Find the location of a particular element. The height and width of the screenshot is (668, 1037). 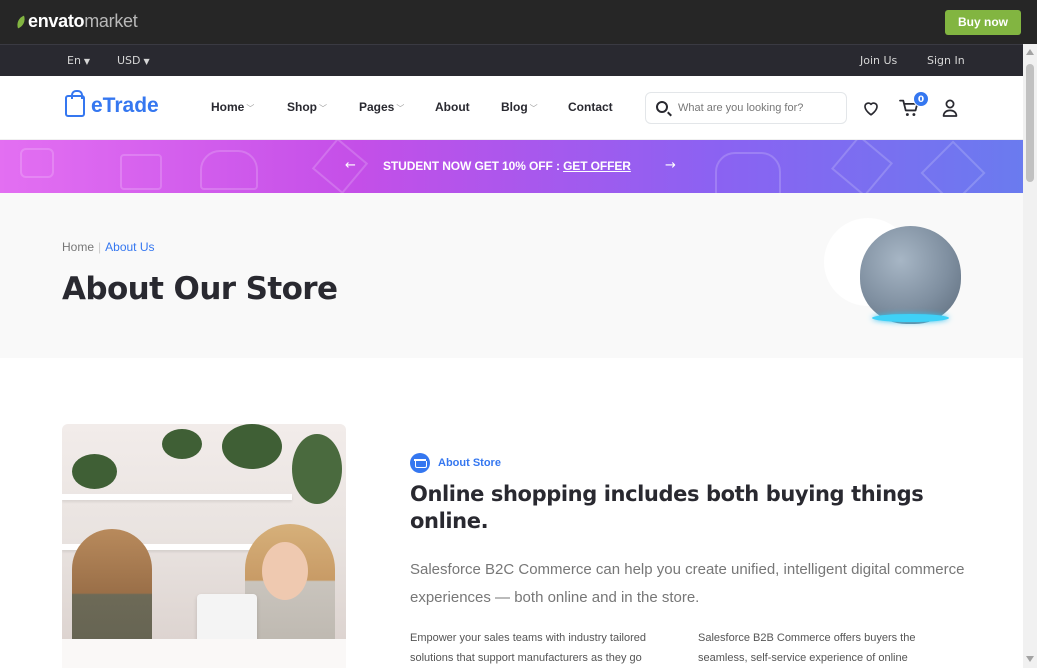

currency-select: USD ▼ is located at coordinates (133, 60).